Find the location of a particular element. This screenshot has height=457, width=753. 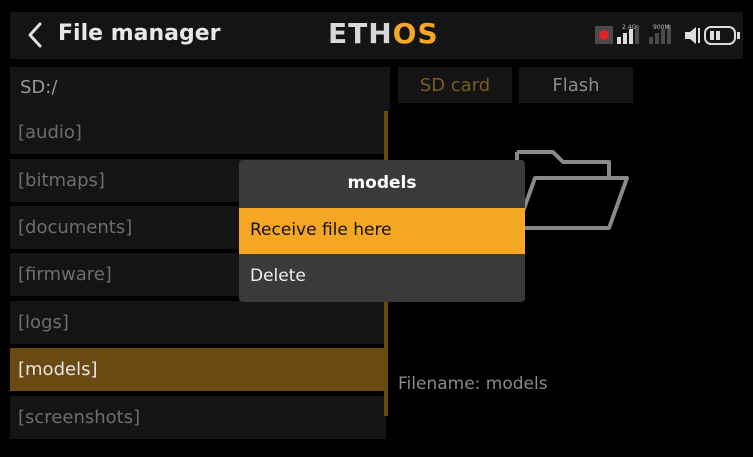

battery-icon is located at coordinates (722, 35).